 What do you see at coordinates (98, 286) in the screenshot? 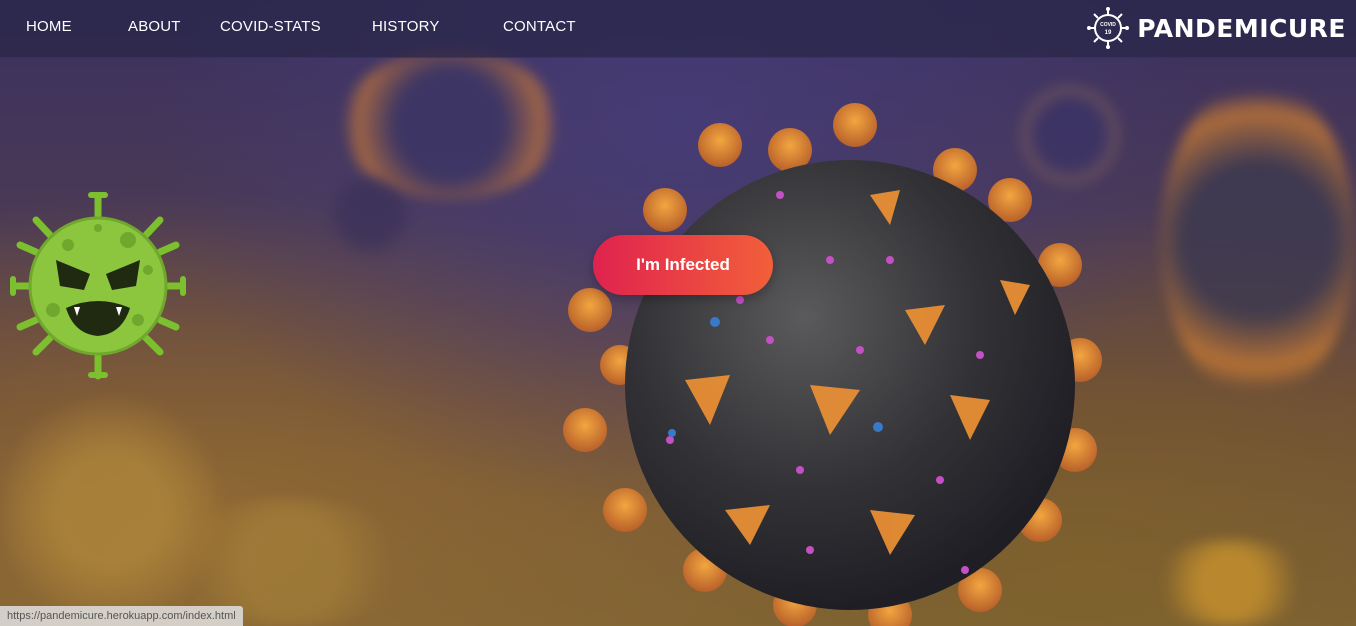
I see `green-virus-mascot-icon` at bounding box center [98, 286].